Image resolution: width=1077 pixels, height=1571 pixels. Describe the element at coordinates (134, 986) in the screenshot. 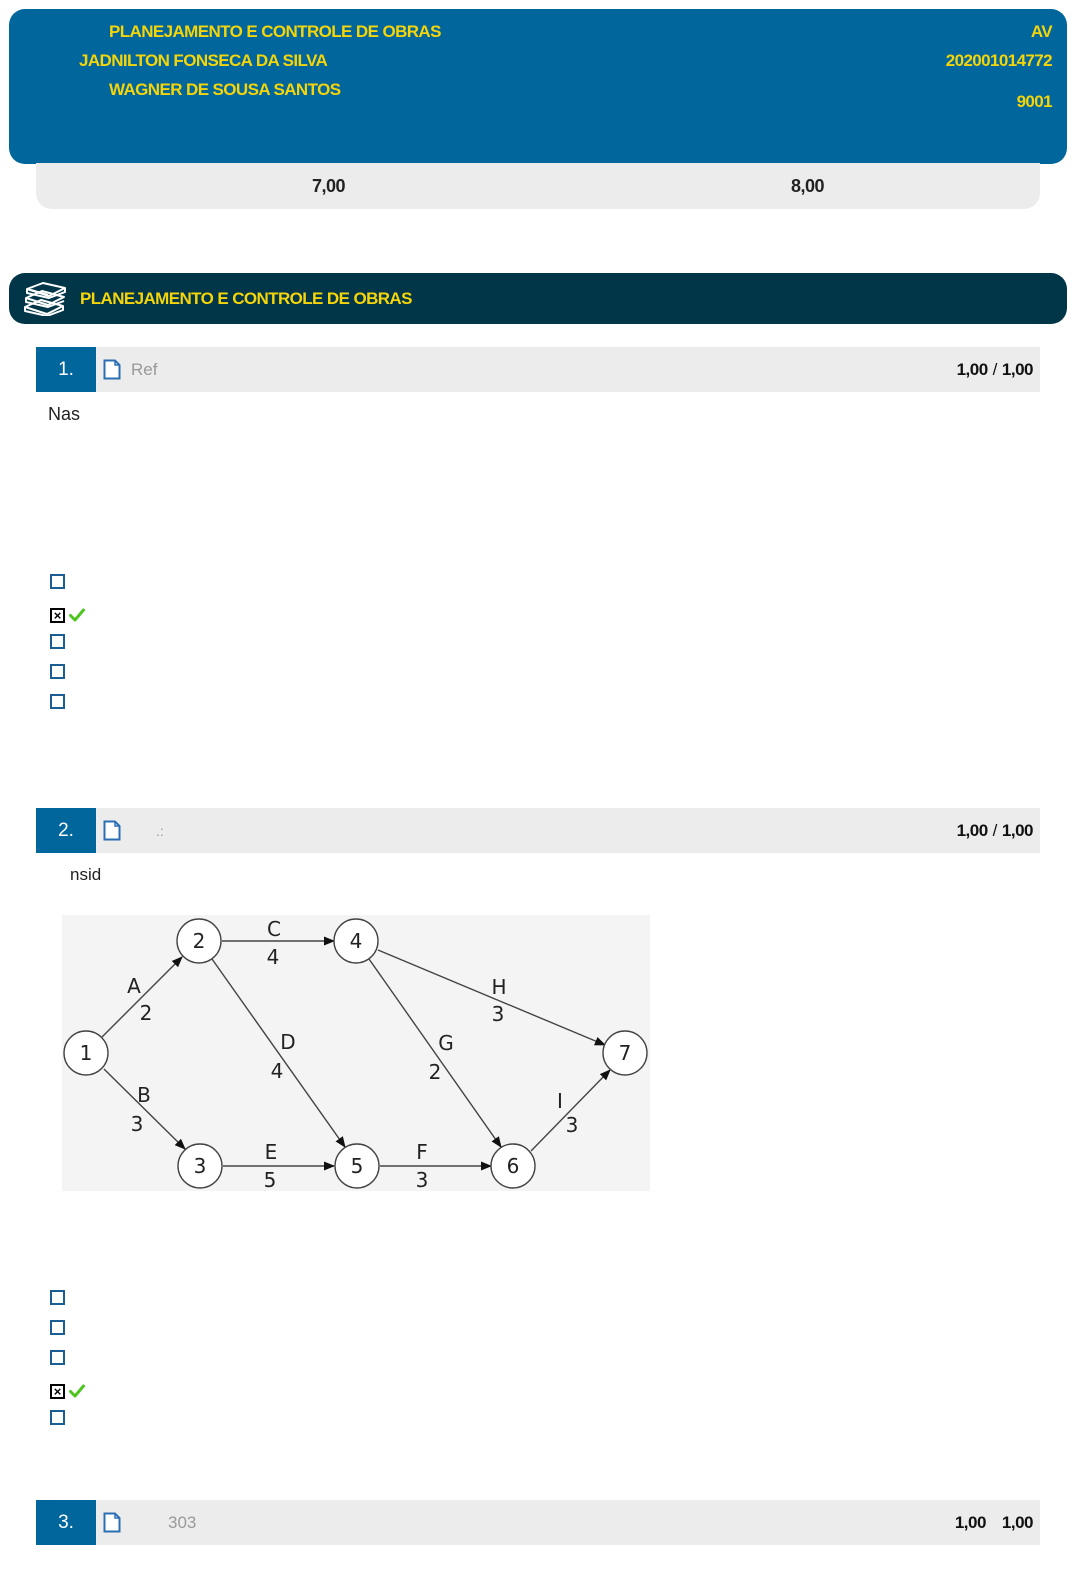

I see `activity-label-A: A` at that location.